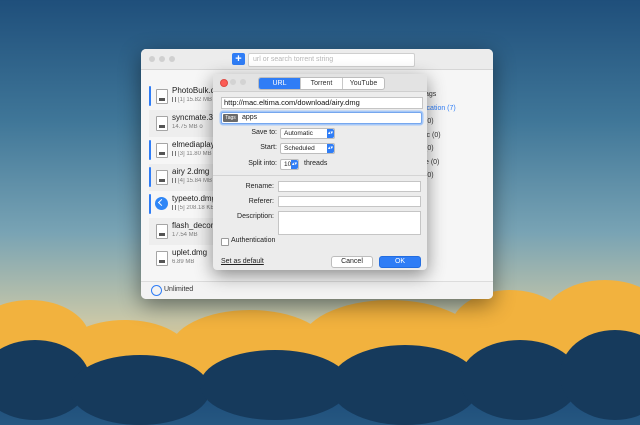  Describe the element at coordinates (349, 201) in the screenshot. I see `referer-input` at that location.